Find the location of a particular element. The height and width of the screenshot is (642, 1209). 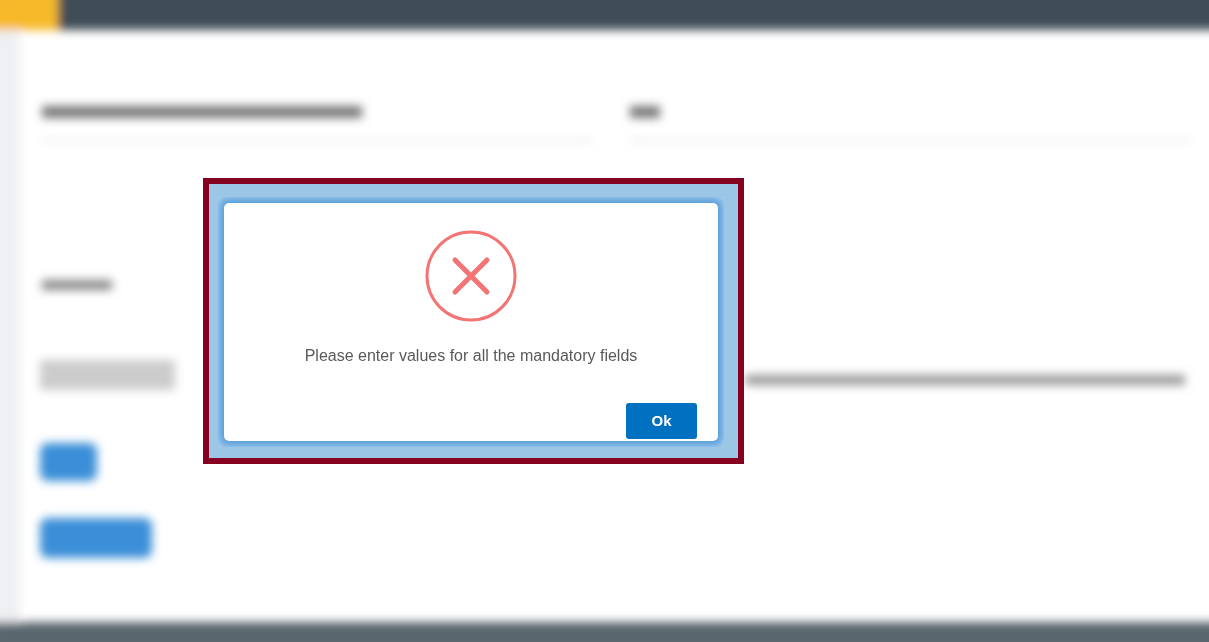

error-icon is located at coordinates (471, 276).